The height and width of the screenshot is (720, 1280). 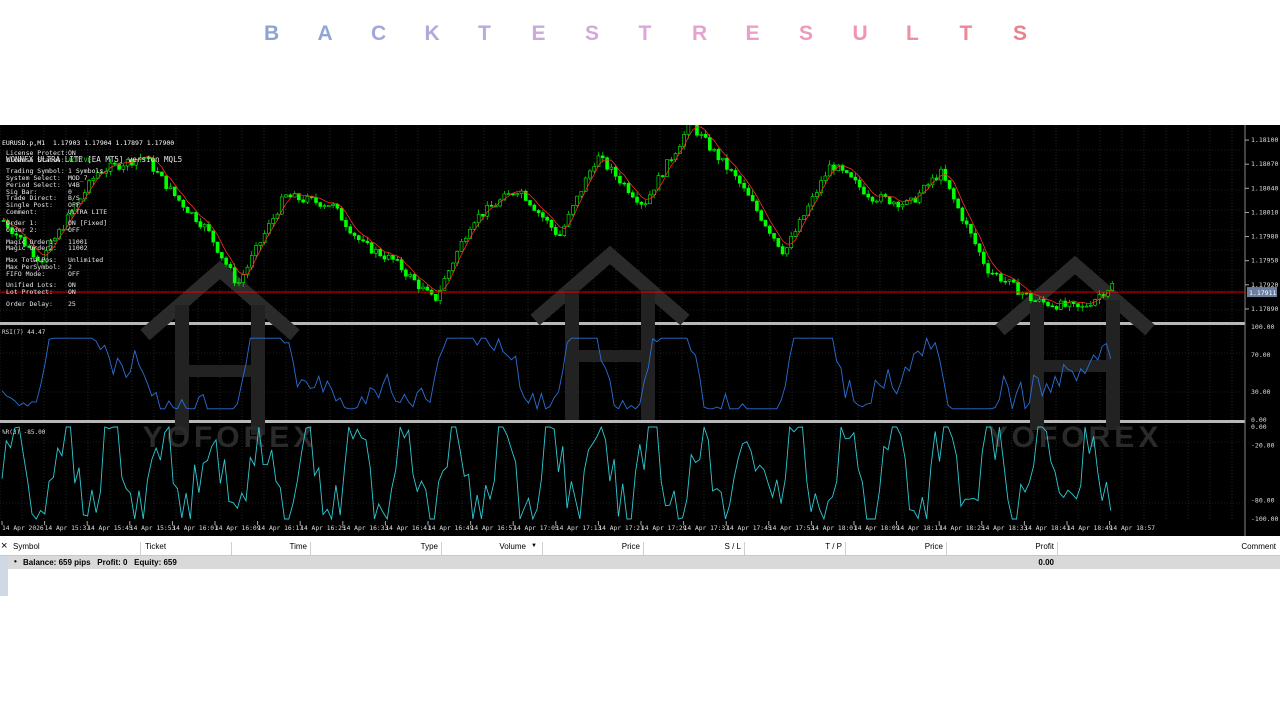 What do you see at coordinates (1264, 309) in the screenshot?
I see `price-tick-label: 1.17890` at bounding box center [1264, 309].